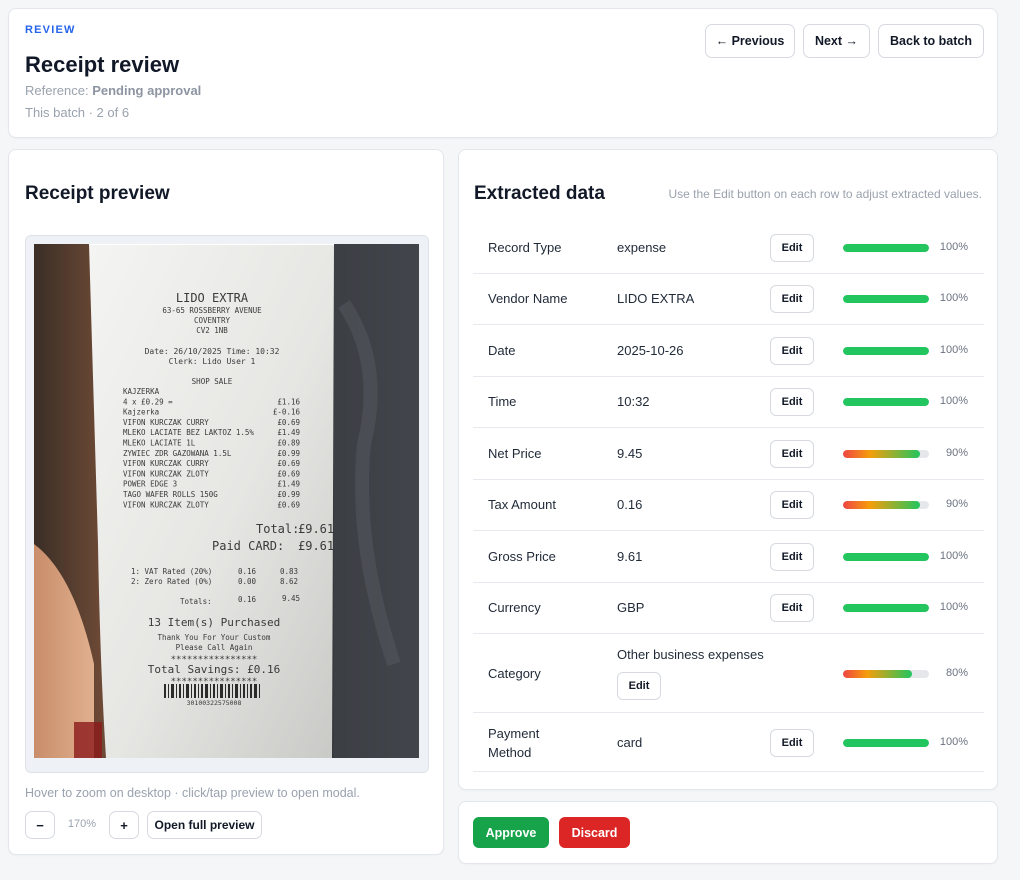 The width and height of the screenshot is (1020, 880). What do you see at coordinates (212, 381) in the screenshot?
I see `receipt-sale: SHOP SALE` at bounding box center [212, 381].